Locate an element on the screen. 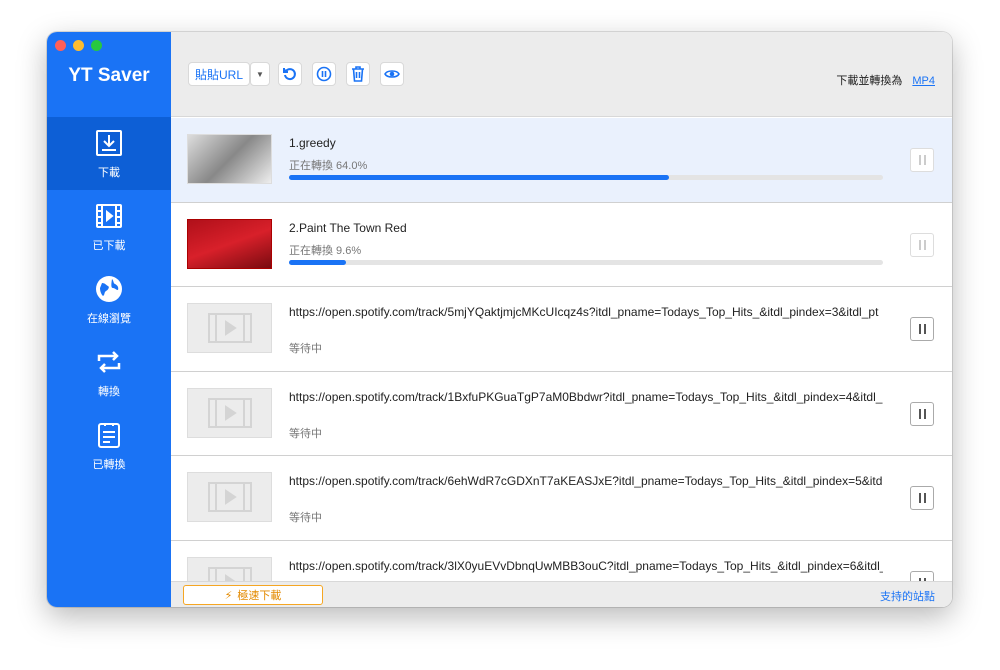 Image resolution: width=1000 pixels, height=670 pixels. app-title: YT Saver is located at coordinates (109, 75).